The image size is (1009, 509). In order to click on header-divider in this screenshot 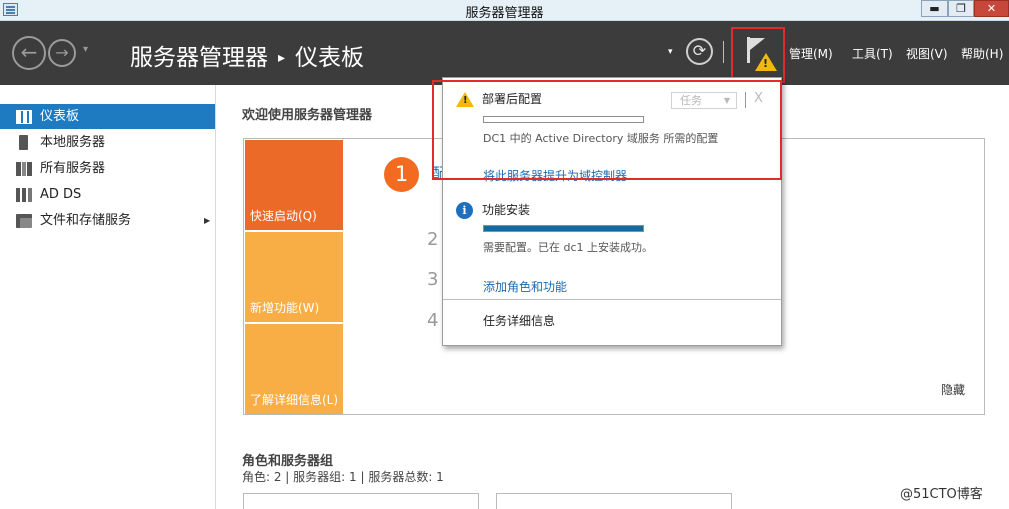, I will do `click(723, 52)`.